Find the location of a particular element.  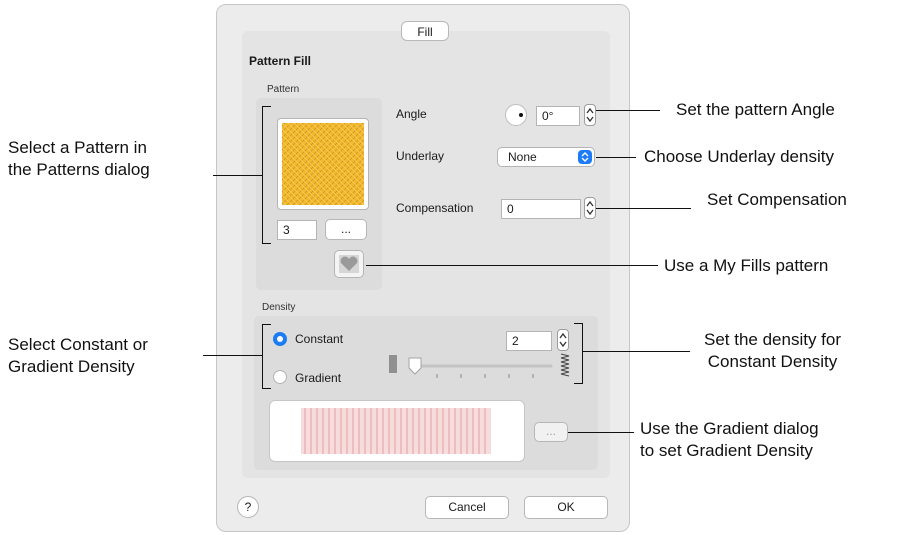

my-fills-button is located at coordinates (349, 264).